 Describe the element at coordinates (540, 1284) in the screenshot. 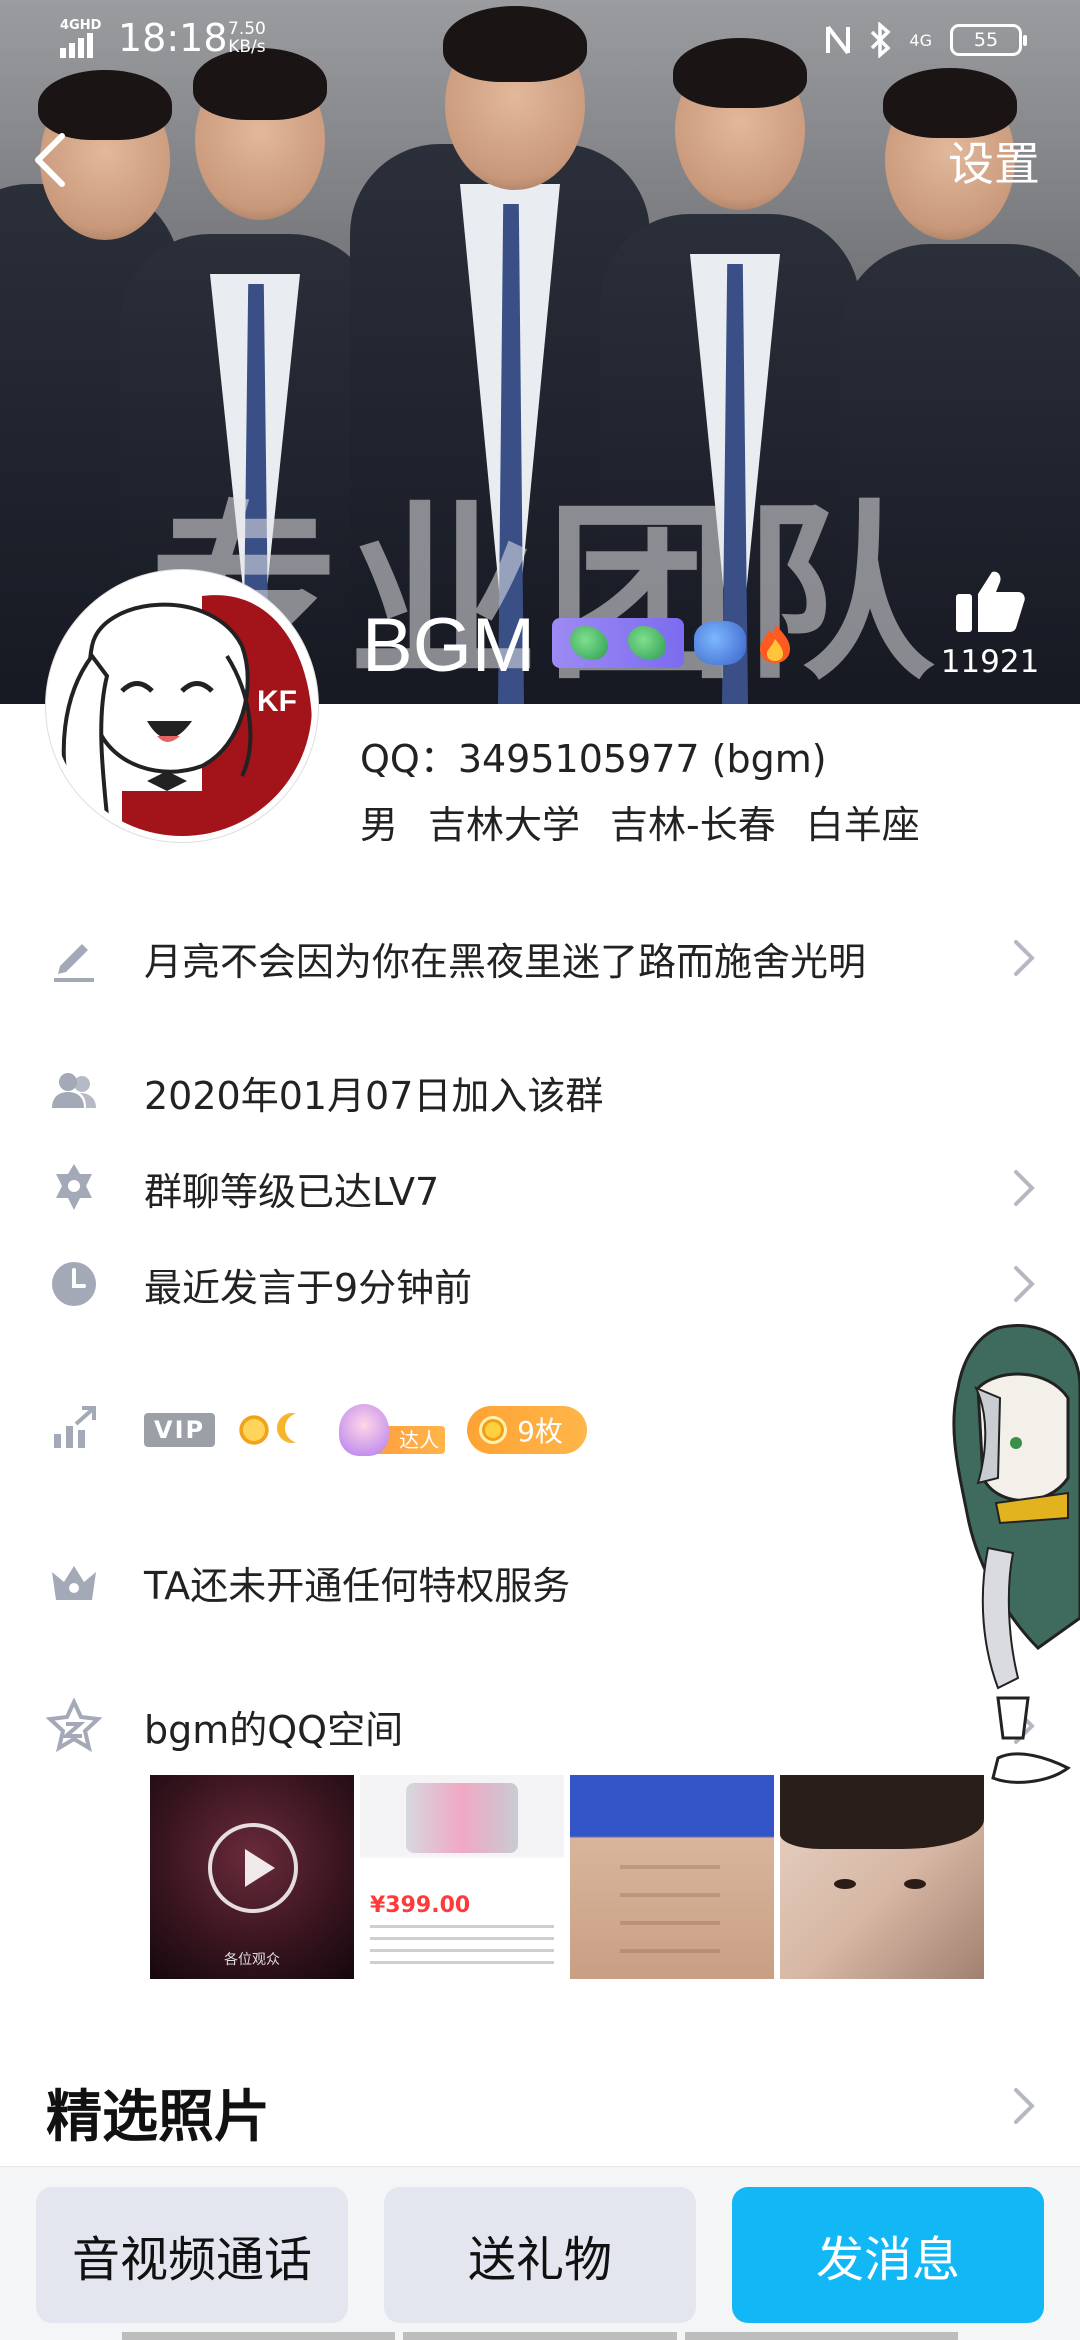

I see `last-speak-row: 最近发言于9分钟前` at that location.